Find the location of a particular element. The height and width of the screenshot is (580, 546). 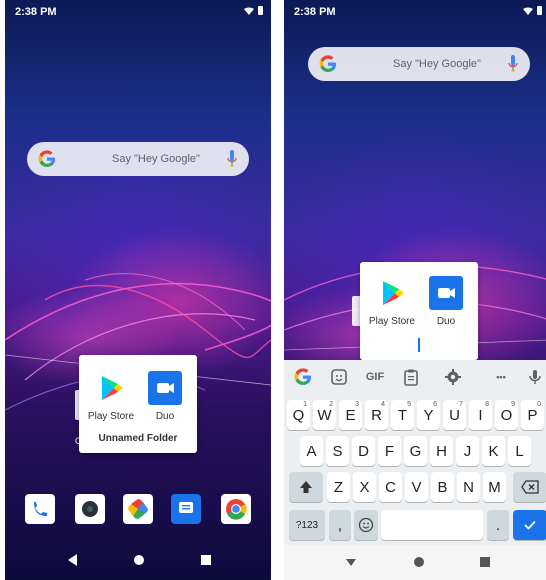

checkmark-icon is located at coordinates (530, 525).